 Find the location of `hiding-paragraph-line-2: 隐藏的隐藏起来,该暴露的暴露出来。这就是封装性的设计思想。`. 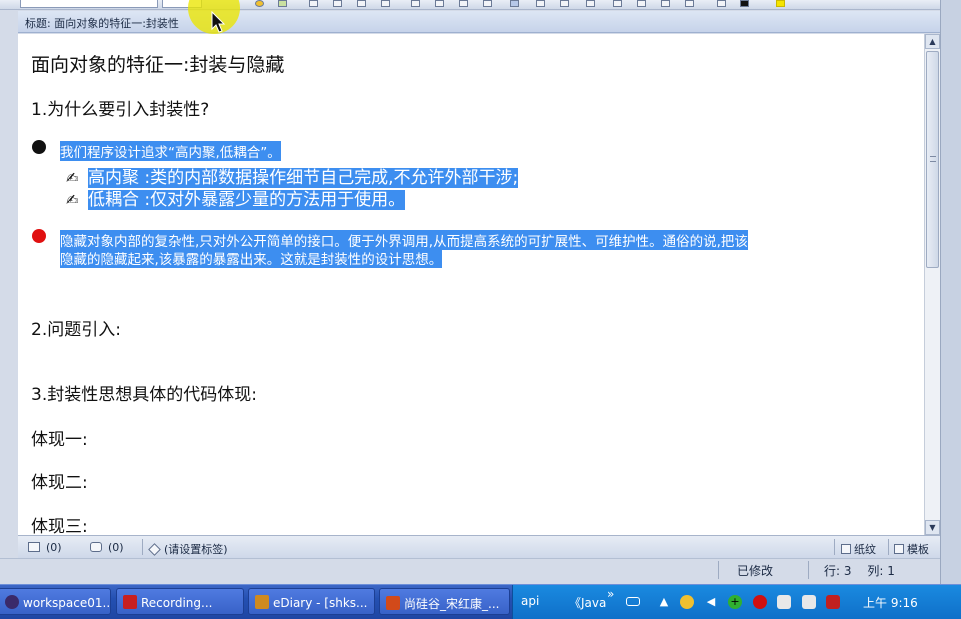

hiding-paragraph-line-2: 隐藏的隐藏起来,该暴露的暴露出来。这就是封装性的设计思想。 is located at coordinates (251, 258).